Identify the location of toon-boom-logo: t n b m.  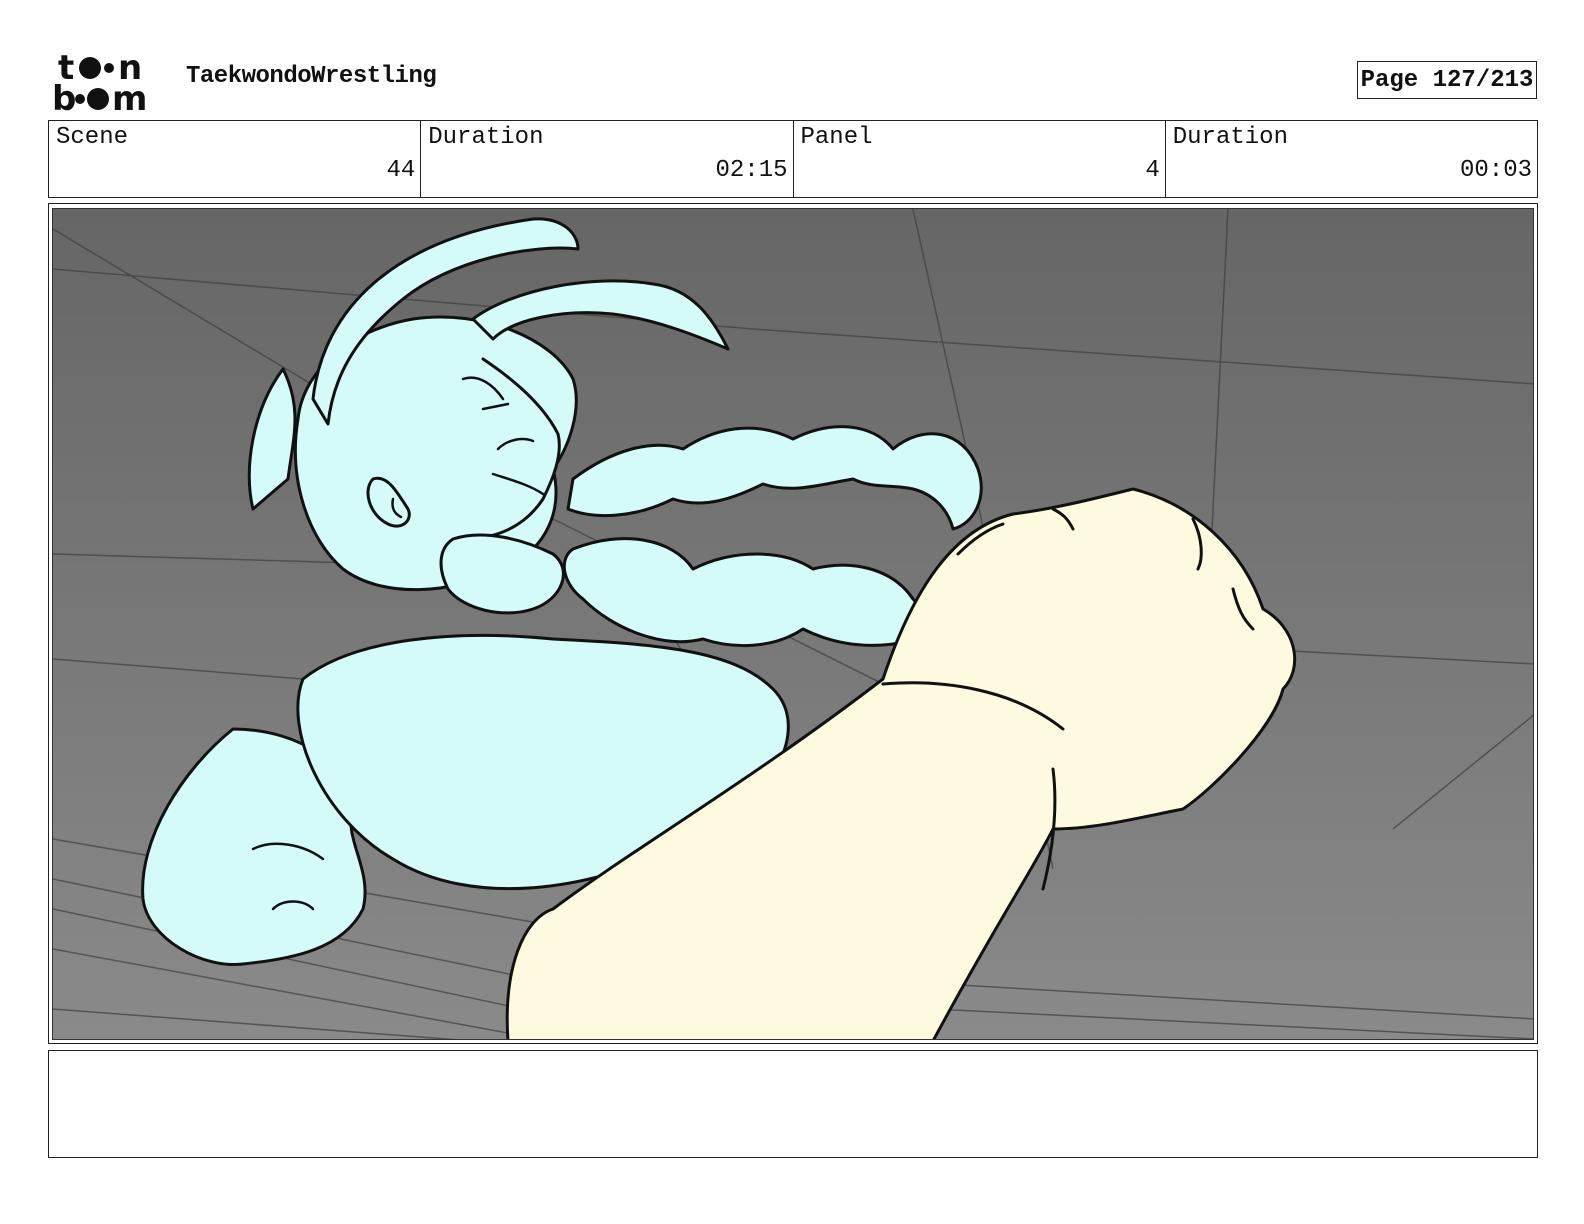
(99, 82).